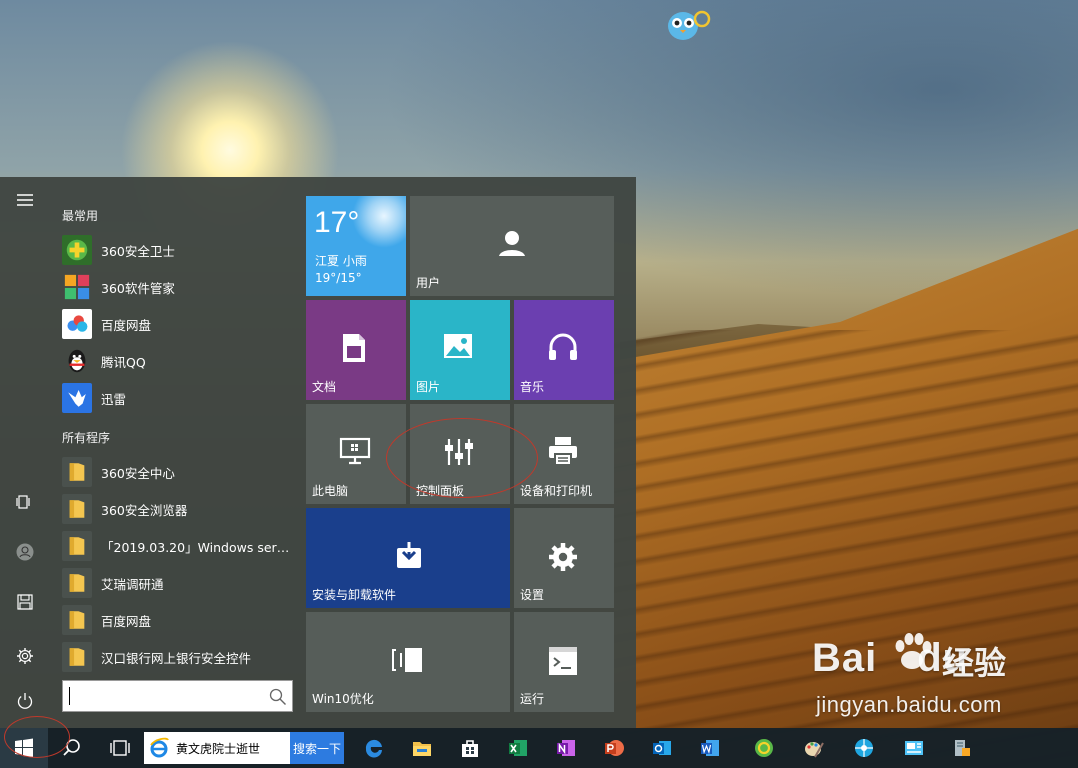 This screenshot has height=768, width=1078. What do you see at coordinates (138, 288) in the screenshot?
I see `app-label: 360软件管家` at bounding box center [138, 288].